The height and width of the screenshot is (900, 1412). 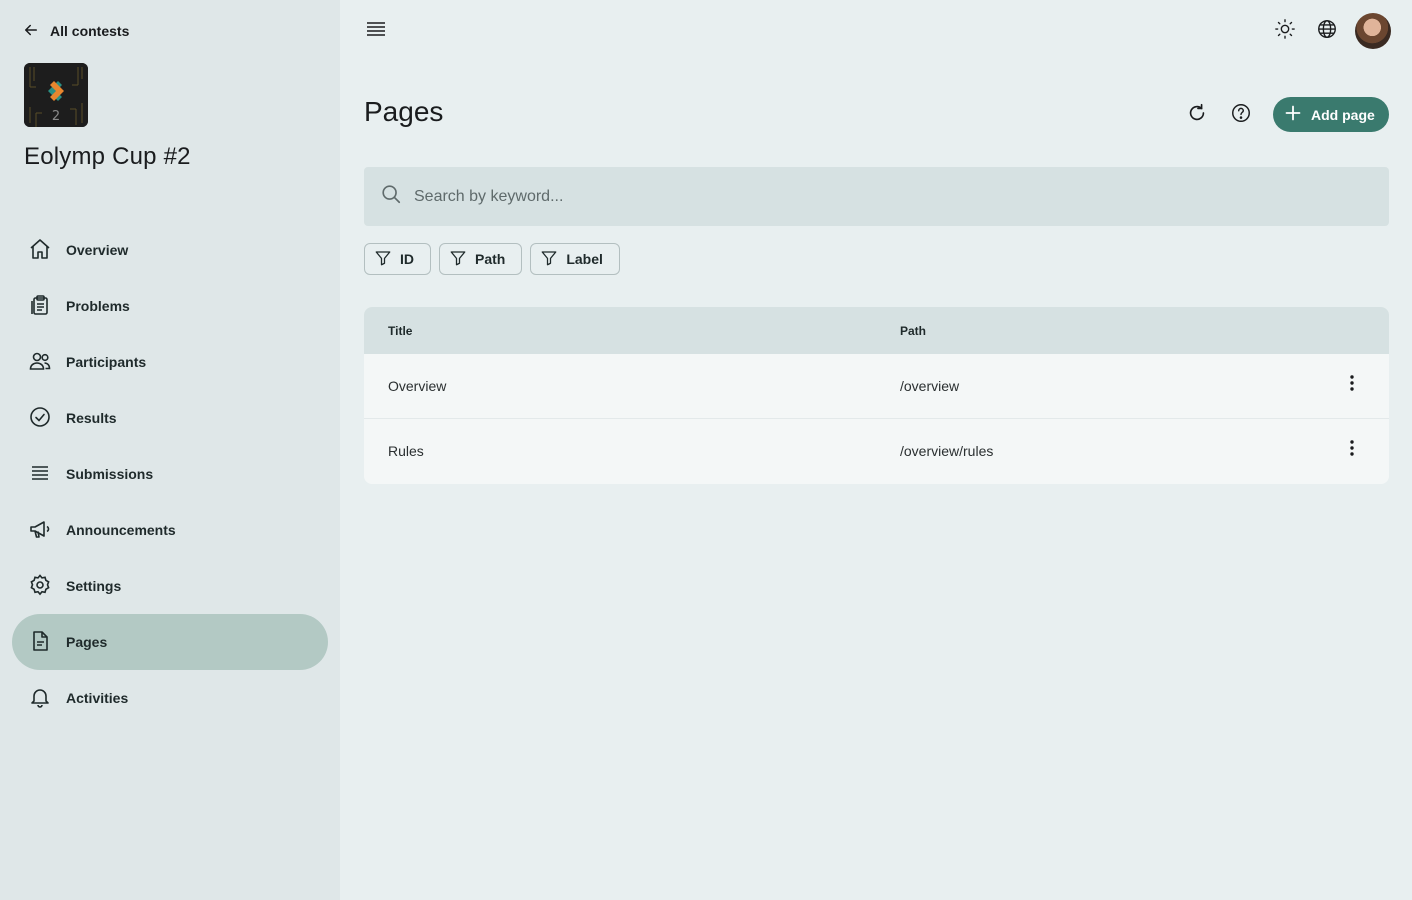 What do you see at coordinates (121, 530) in the screenshot?
I see `sidebar-item-label: Announcements` at bounding box center [121, 530].